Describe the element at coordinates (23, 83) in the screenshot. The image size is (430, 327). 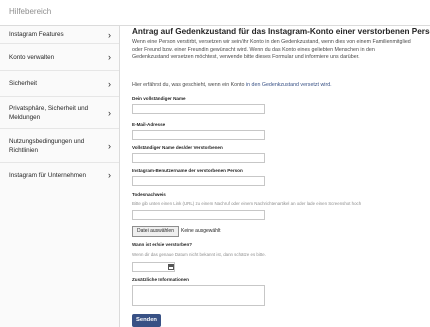
I see `sidebar-item-label: Sicherheit` at that location.